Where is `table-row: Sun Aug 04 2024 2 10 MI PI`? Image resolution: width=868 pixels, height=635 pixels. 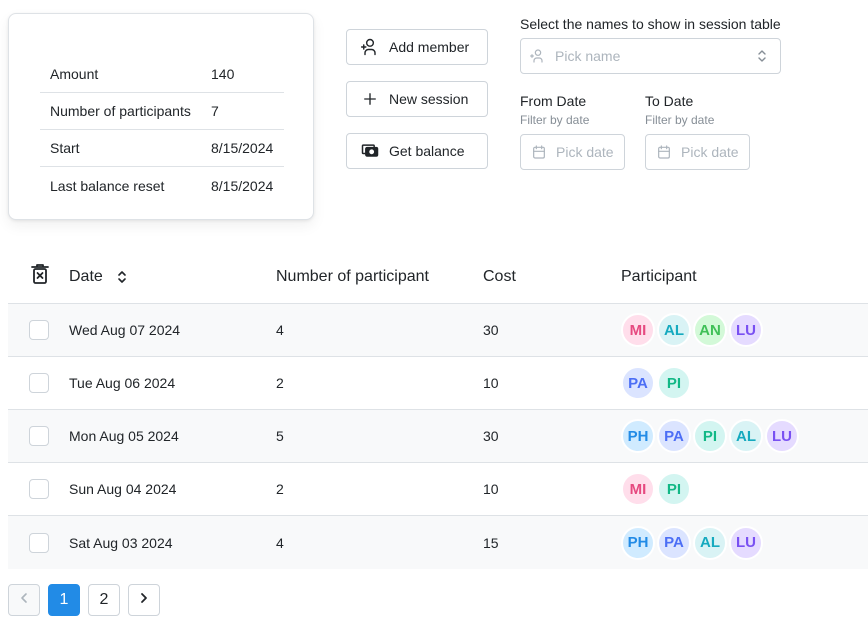 table-row: Sun Aug 04 2024 2 10 MI PI is located at coordinates (438, 489).